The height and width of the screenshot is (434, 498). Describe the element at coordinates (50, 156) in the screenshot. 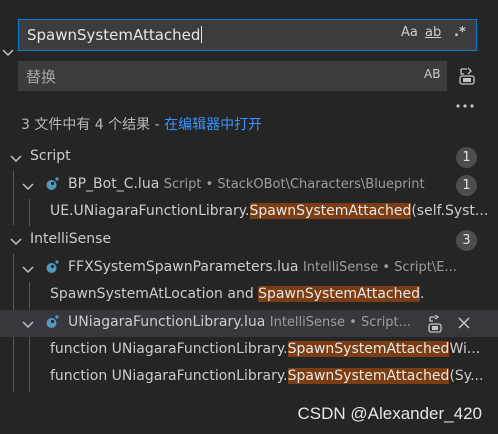

I see `group-label: Script` at that location.